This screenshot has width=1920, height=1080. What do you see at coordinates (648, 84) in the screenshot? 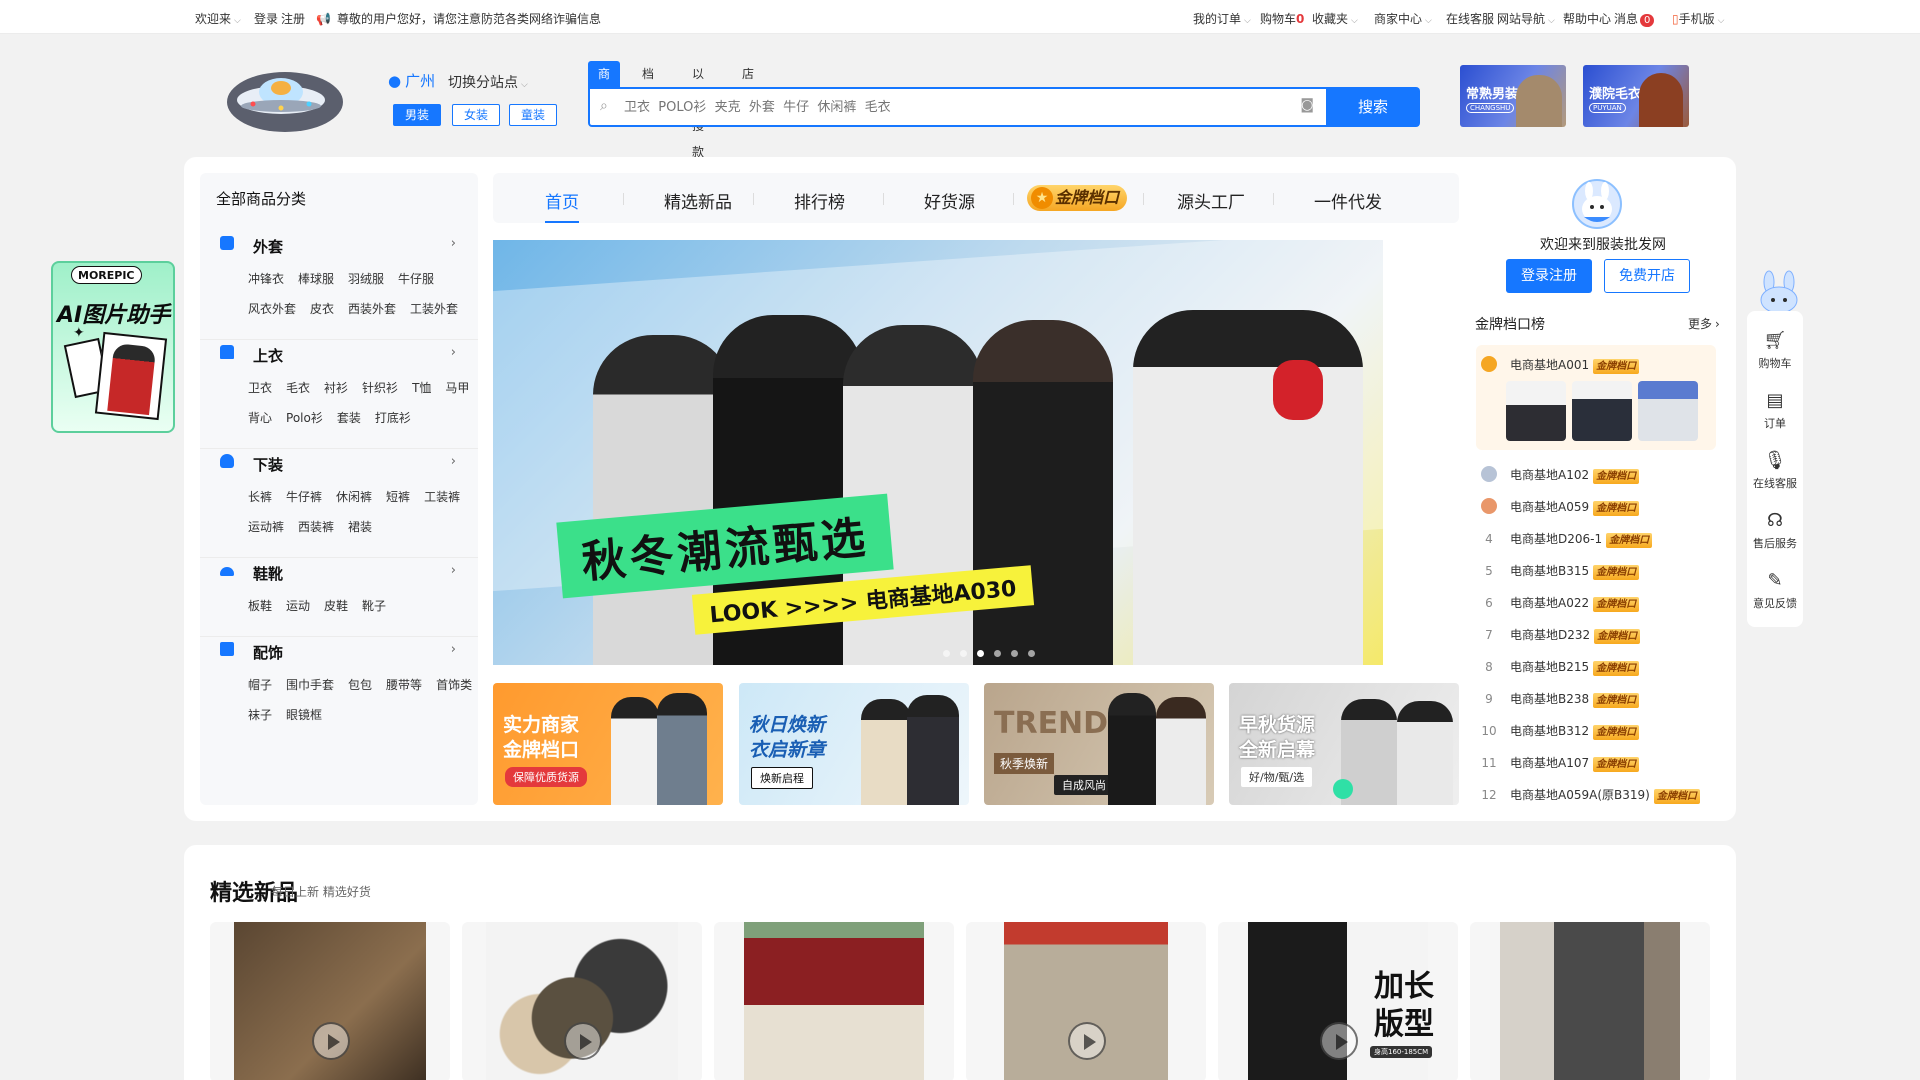
I see `search-tab-stall: 档口` at bounding box center [648, 84].